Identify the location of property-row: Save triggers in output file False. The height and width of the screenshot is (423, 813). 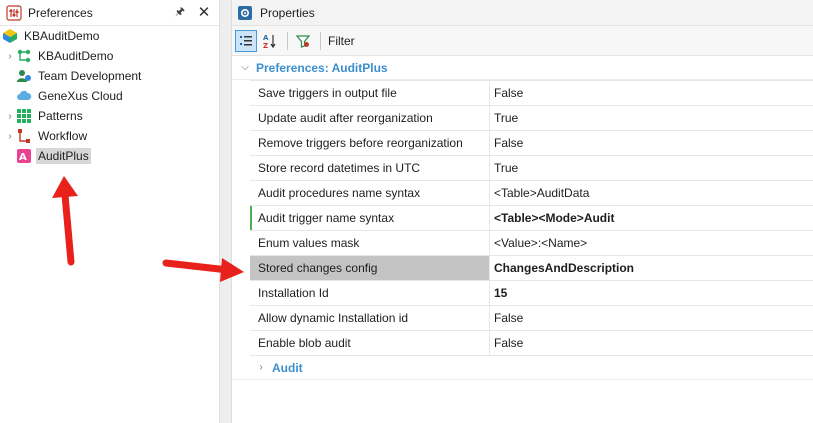
(531, 93).